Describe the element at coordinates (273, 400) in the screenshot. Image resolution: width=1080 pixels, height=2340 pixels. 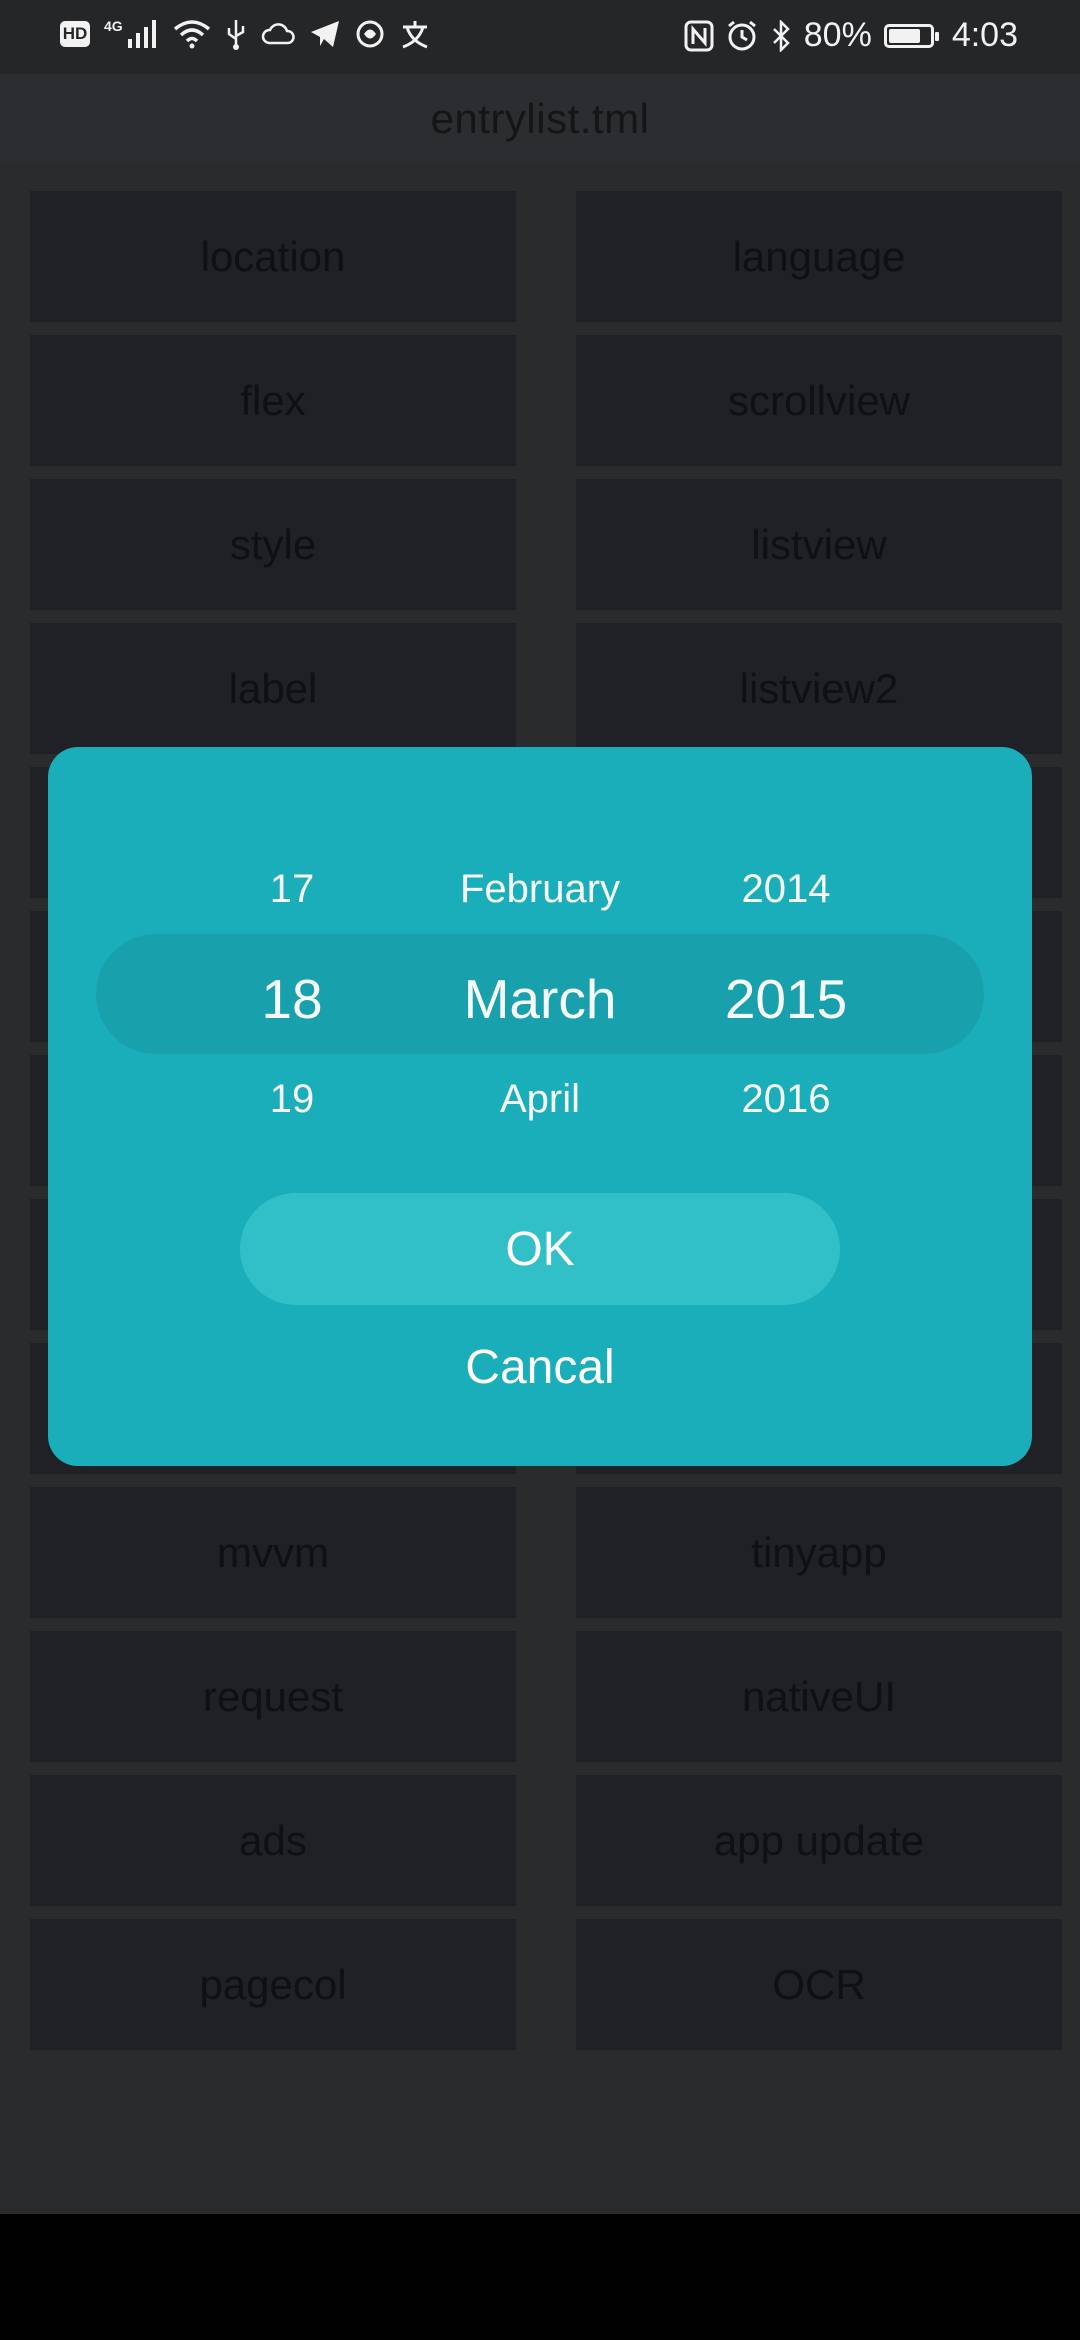
I see `grid-item: flex` at that location.